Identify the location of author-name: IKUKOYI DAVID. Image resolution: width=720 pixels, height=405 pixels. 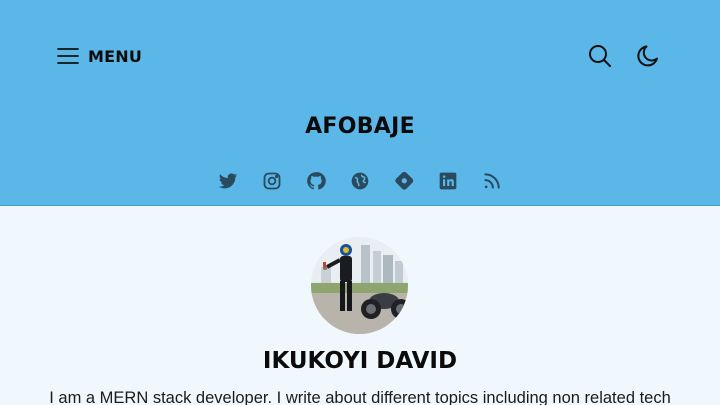
(360, 361).